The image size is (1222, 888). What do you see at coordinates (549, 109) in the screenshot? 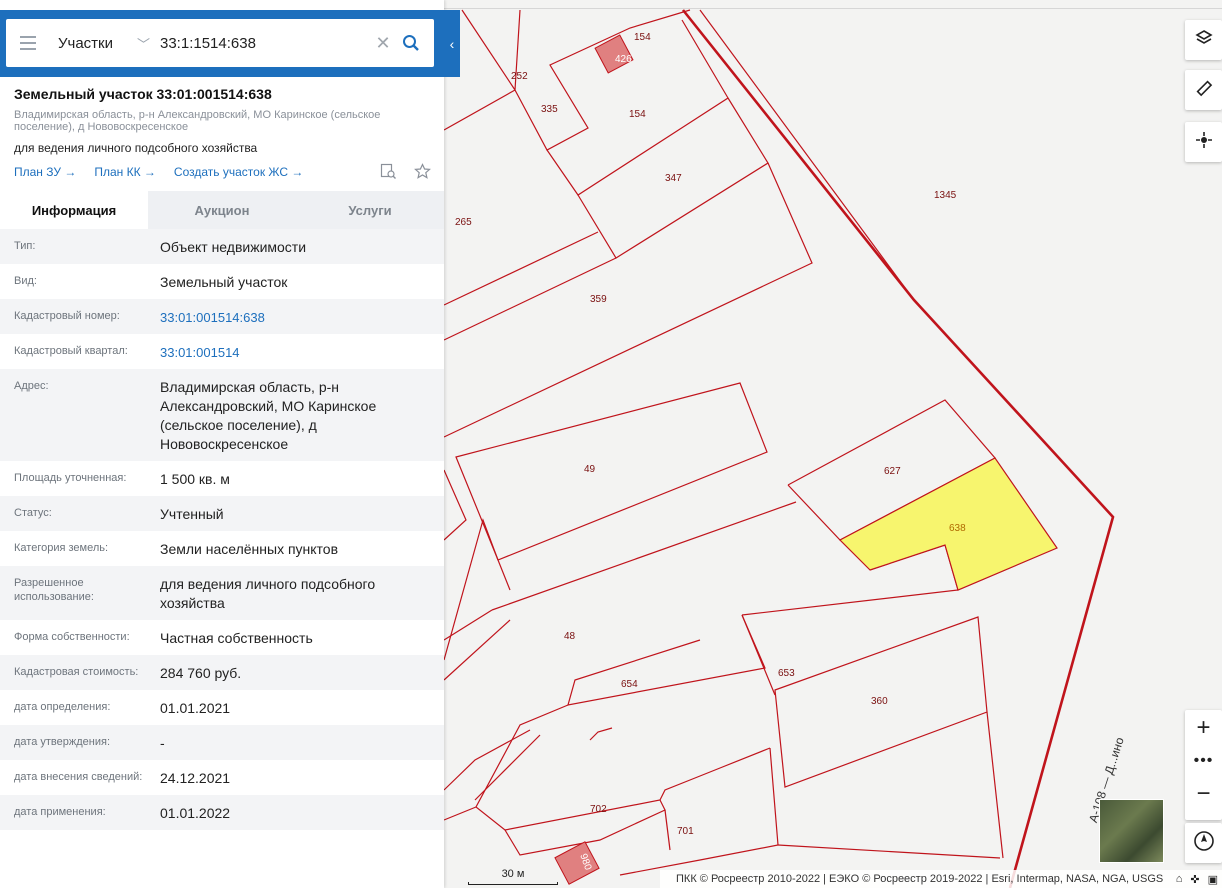
I see `parcel-label: 335` at bounding box center [549, 109].